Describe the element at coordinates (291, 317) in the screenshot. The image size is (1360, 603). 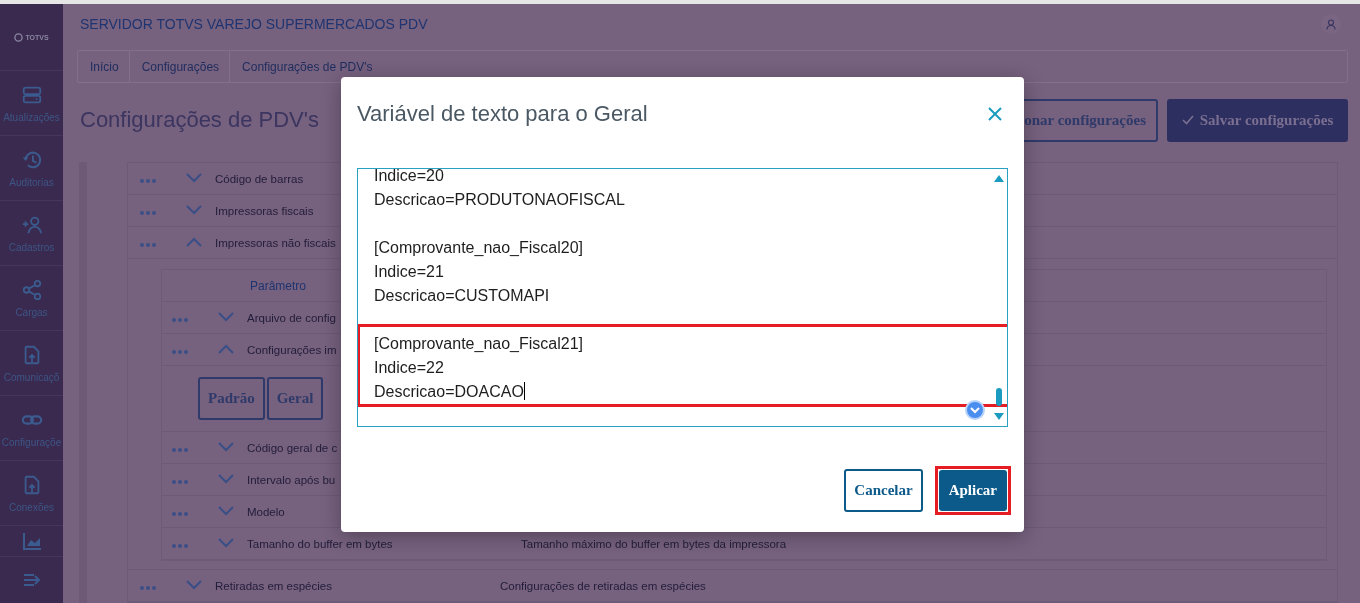
I see `row-label: Arquivo de config` at that location.